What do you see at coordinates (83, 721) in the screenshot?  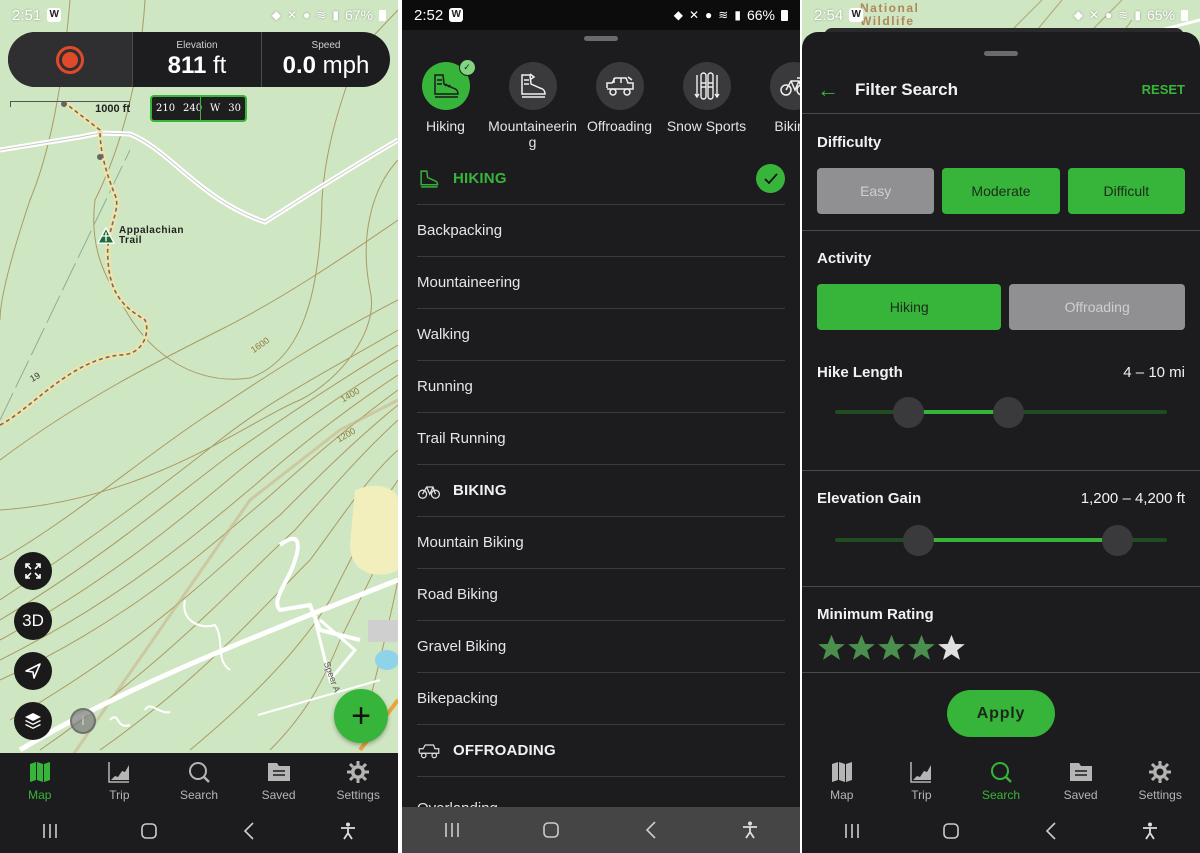 I see `info-button: i` at bounding box center [83, 721].